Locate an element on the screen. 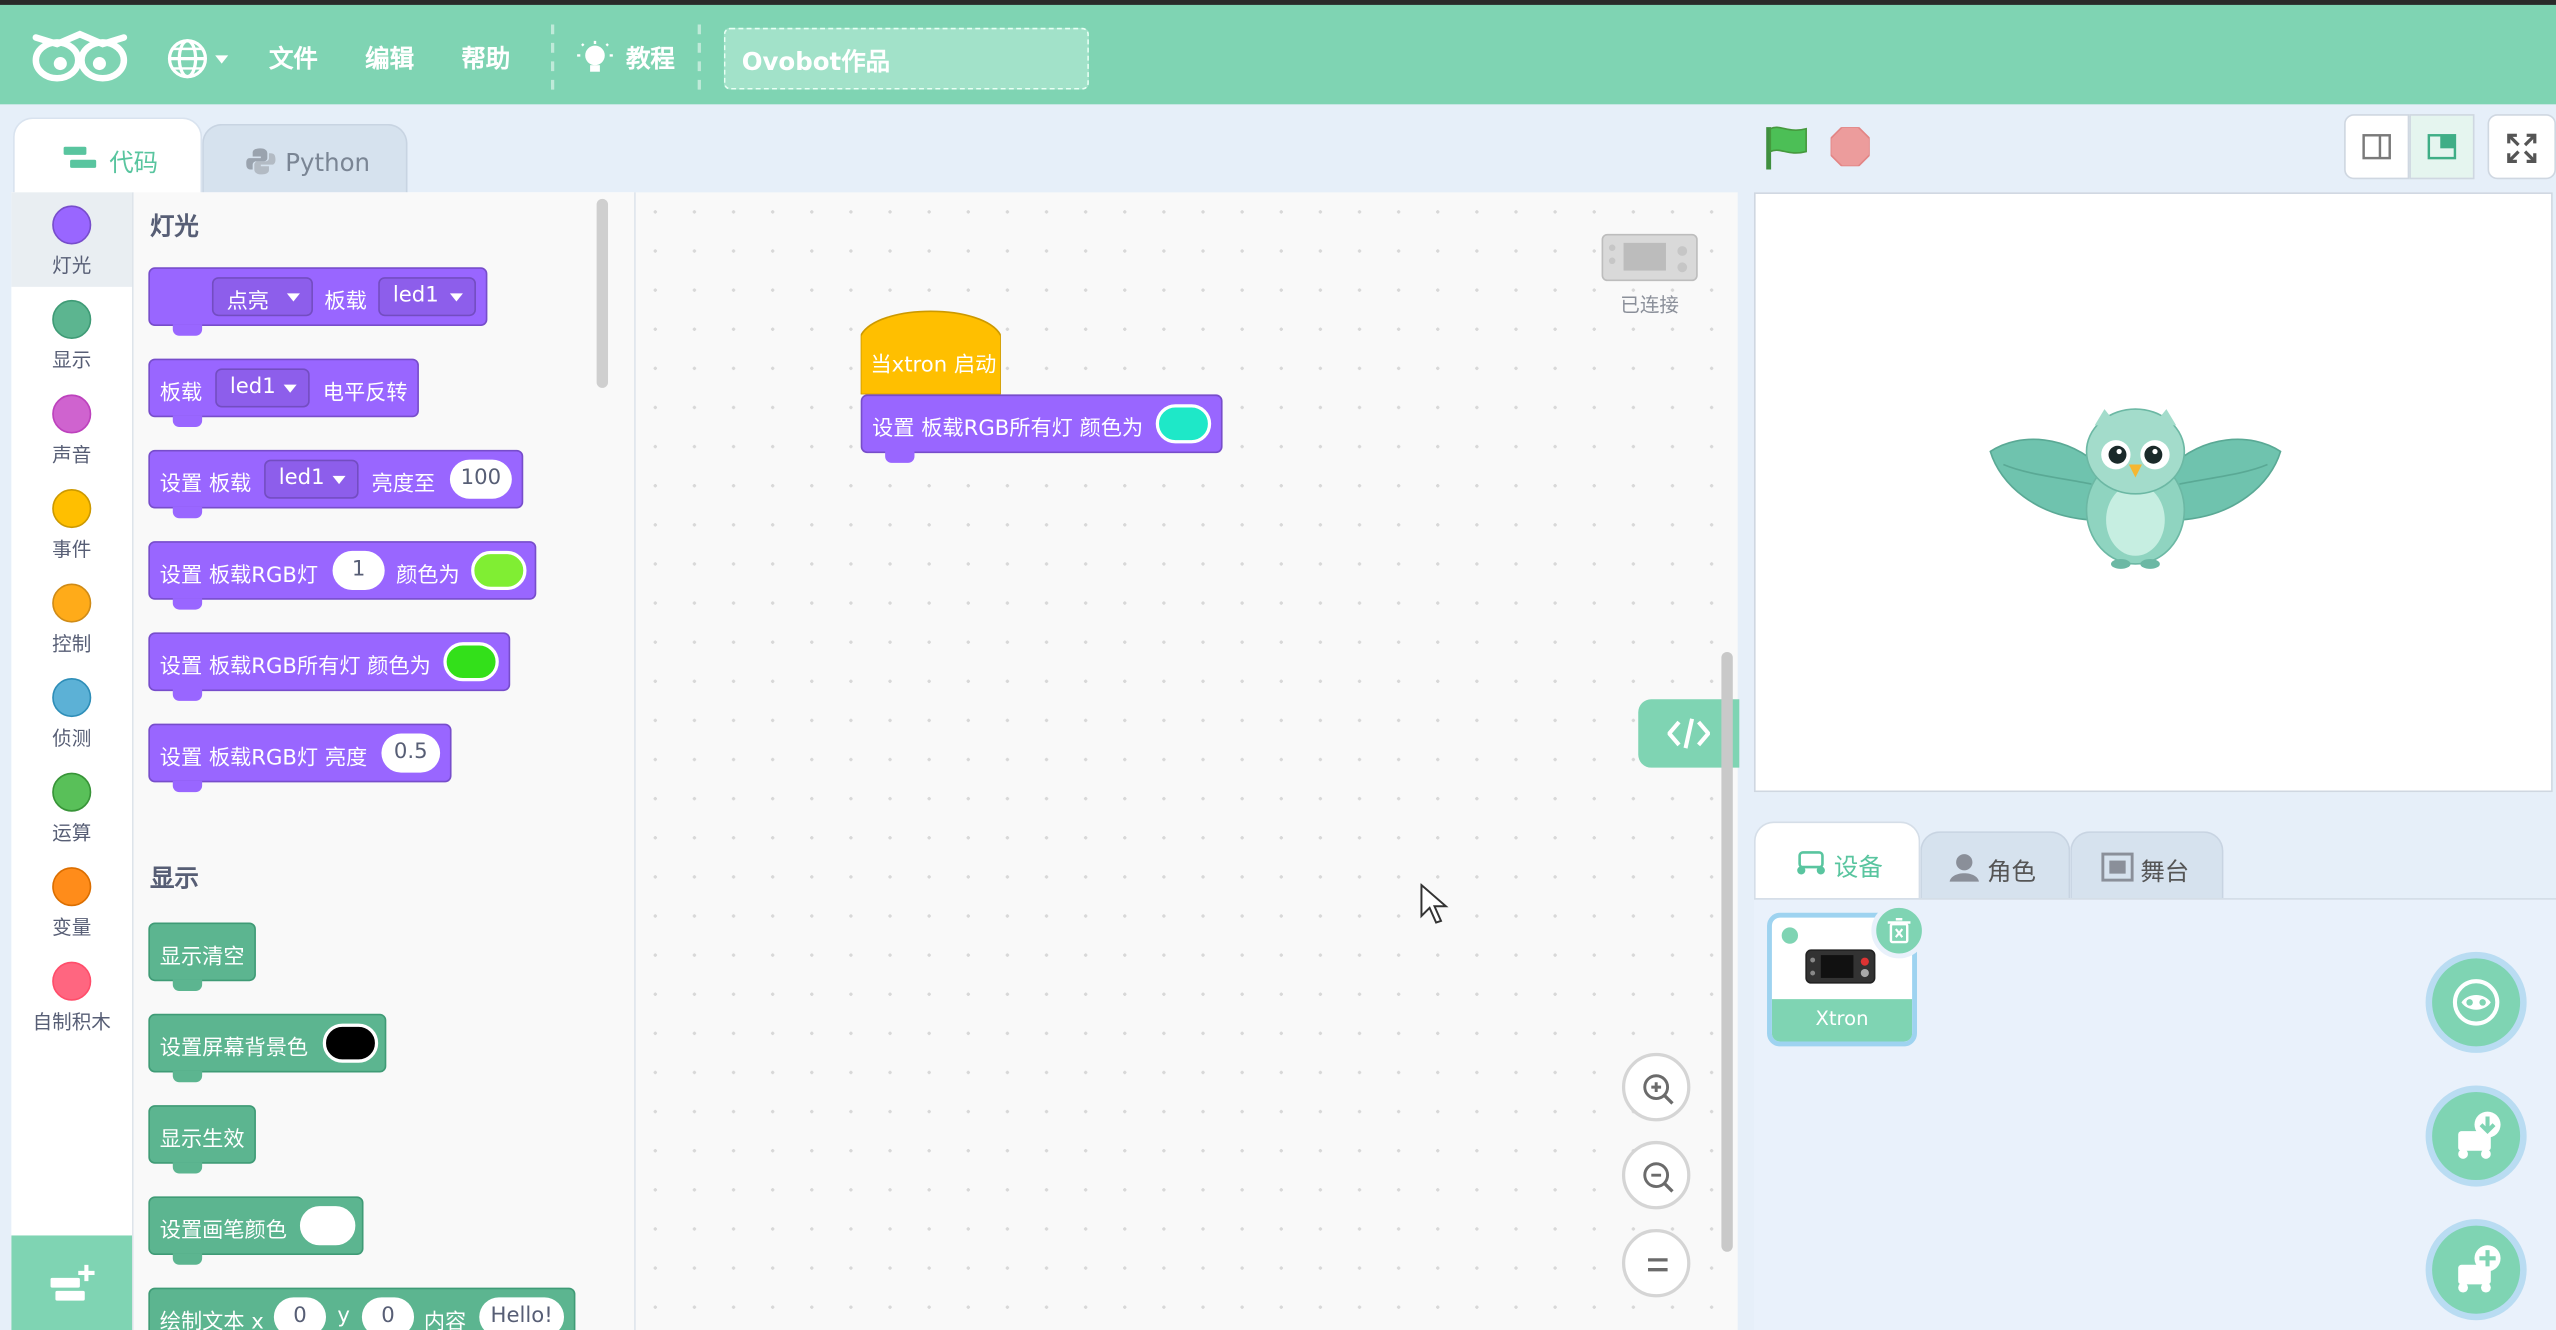 This screenshot has height=1330, width=2556. hat-block-when-start: 当xtron 启动 is located at coordinates (933, 362).